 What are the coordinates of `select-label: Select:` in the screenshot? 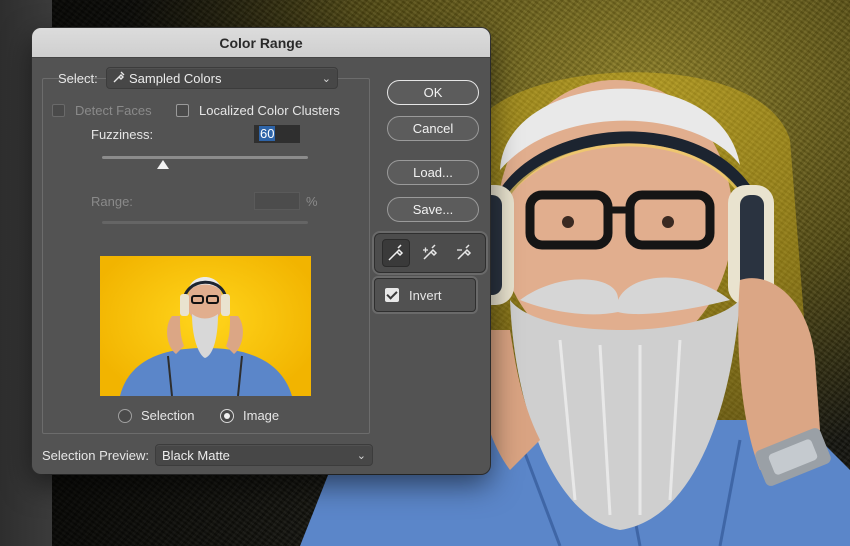 It's located at (78, 78).